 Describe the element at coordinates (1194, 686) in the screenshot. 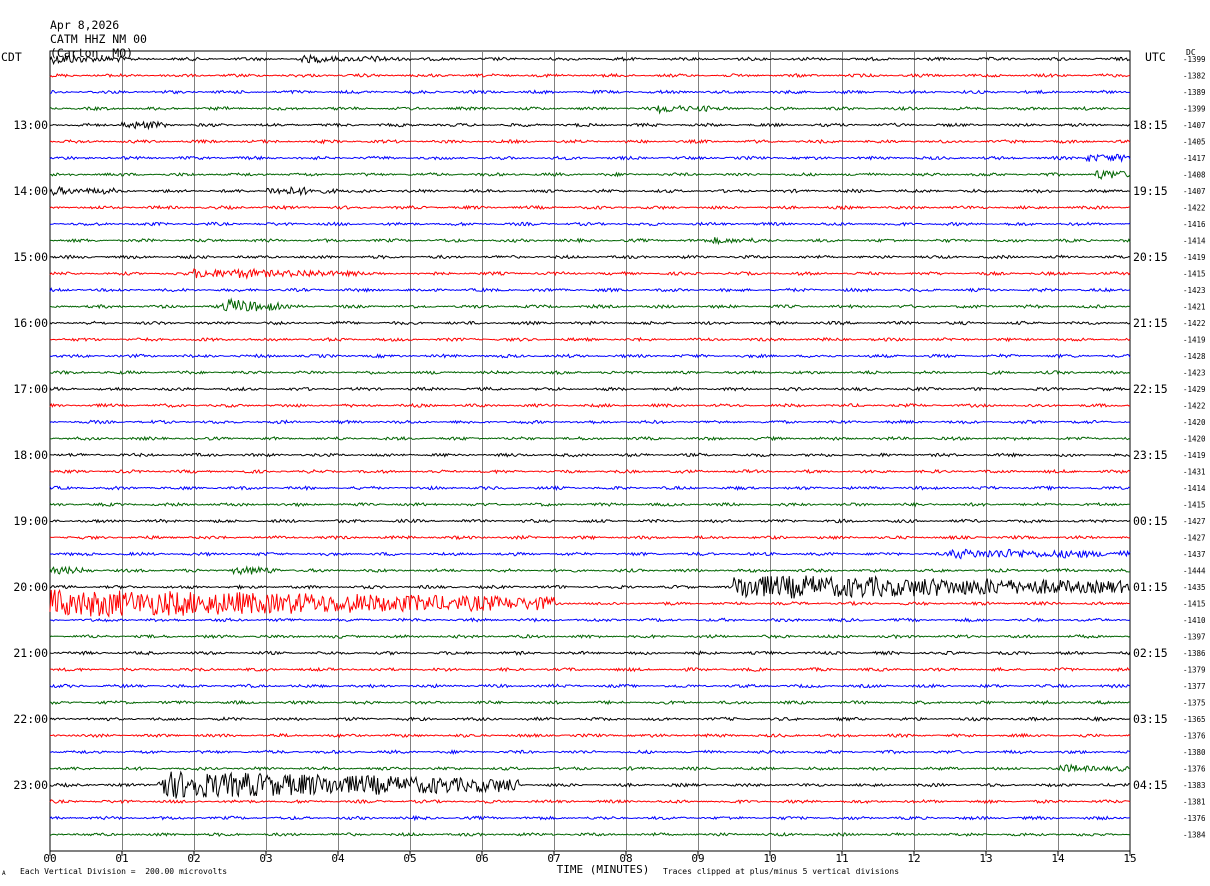

I see `dc-offset-label: -1377` at that location.